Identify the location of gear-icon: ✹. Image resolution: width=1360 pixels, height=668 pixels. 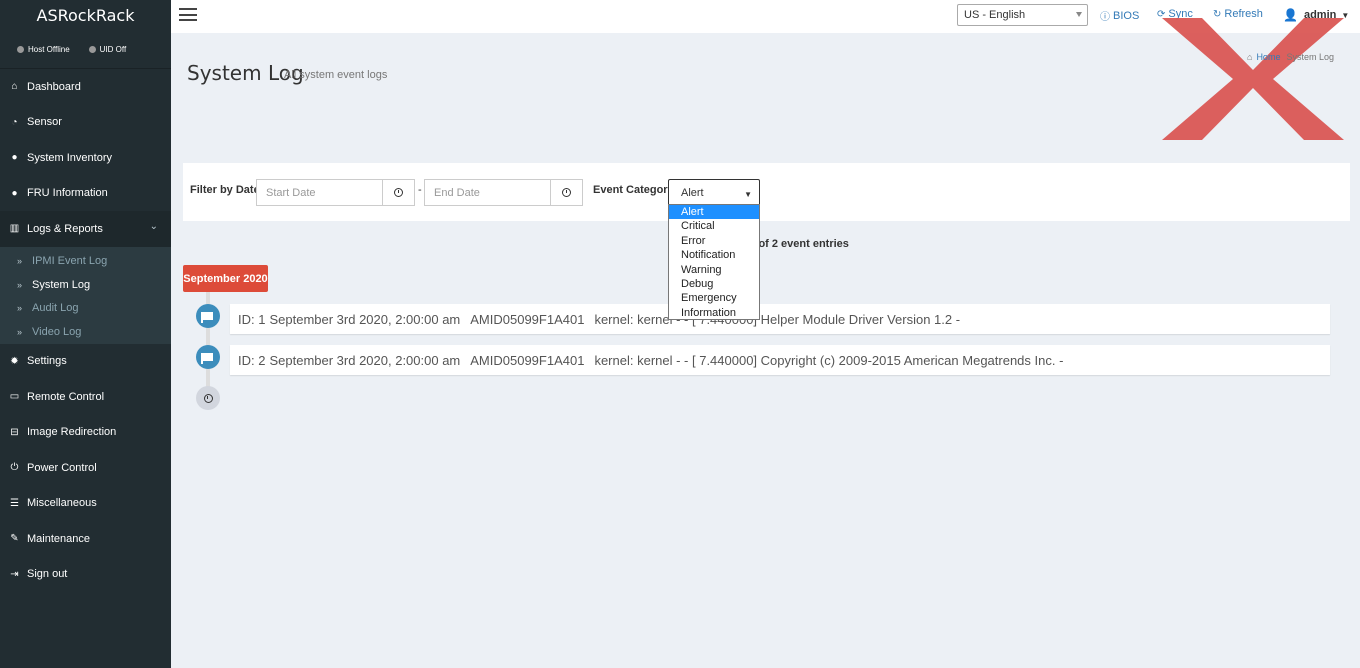
(14, 361).